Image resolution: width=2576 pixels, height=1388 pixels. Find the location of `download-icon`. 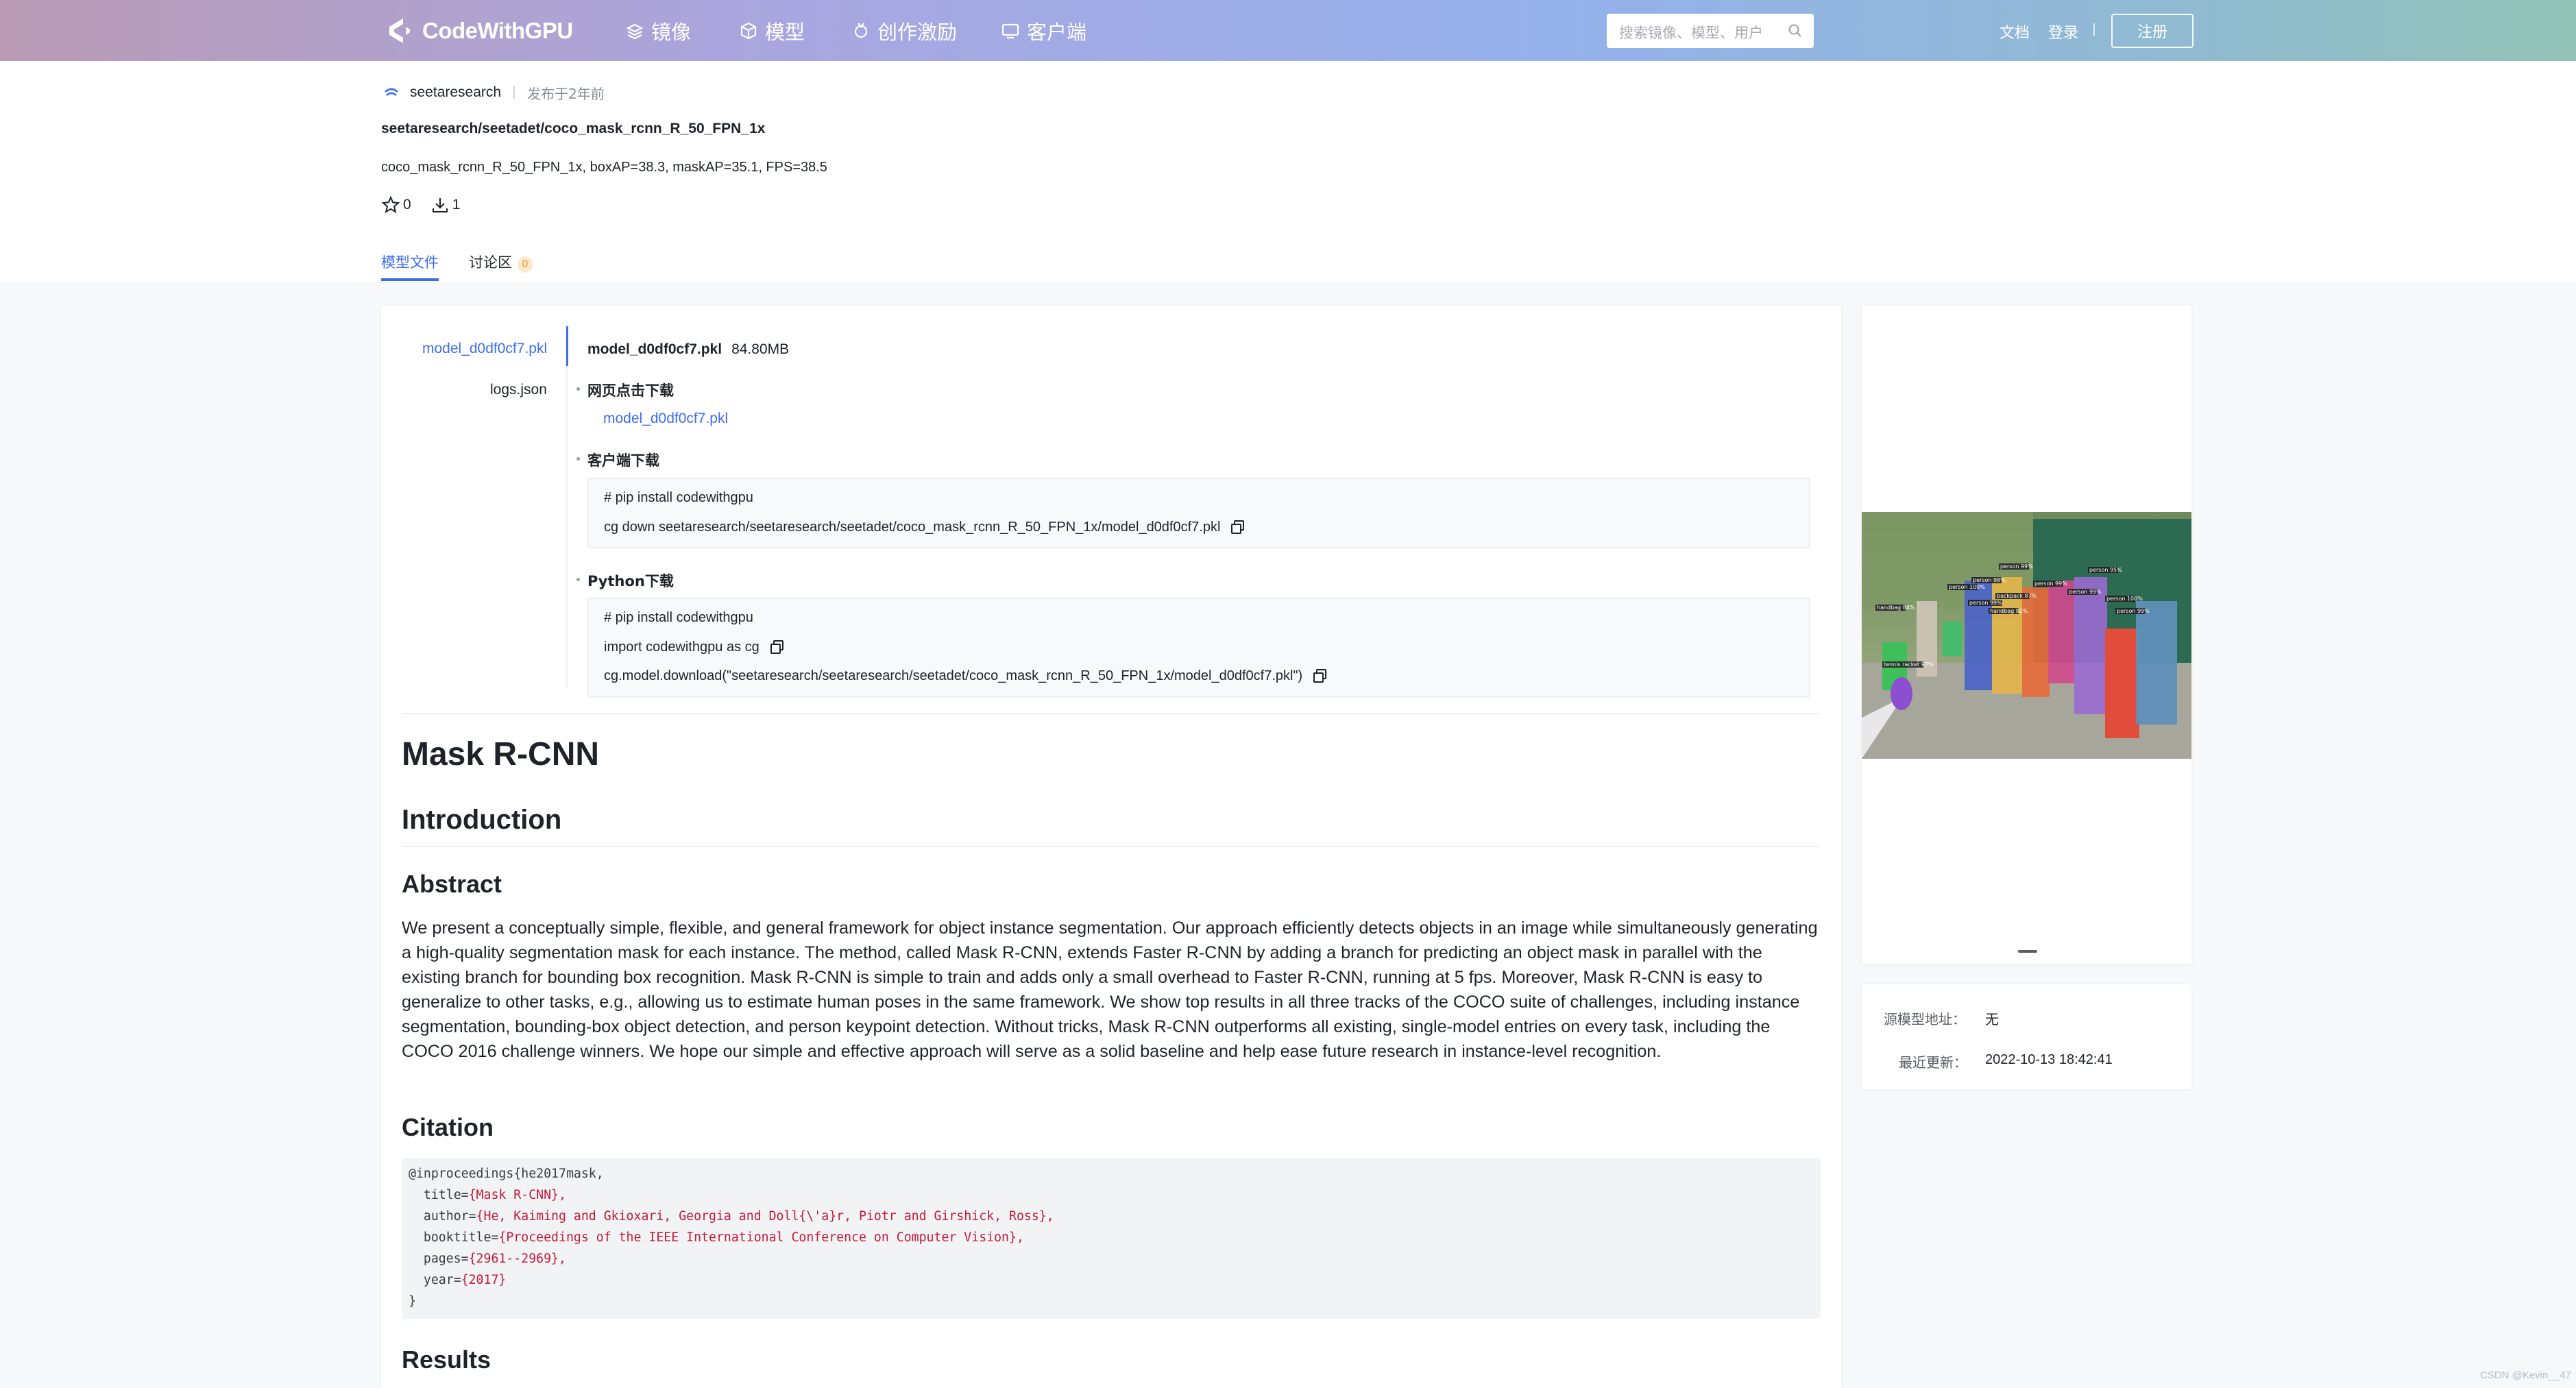

download-icon is located at coordinates (440, 205).